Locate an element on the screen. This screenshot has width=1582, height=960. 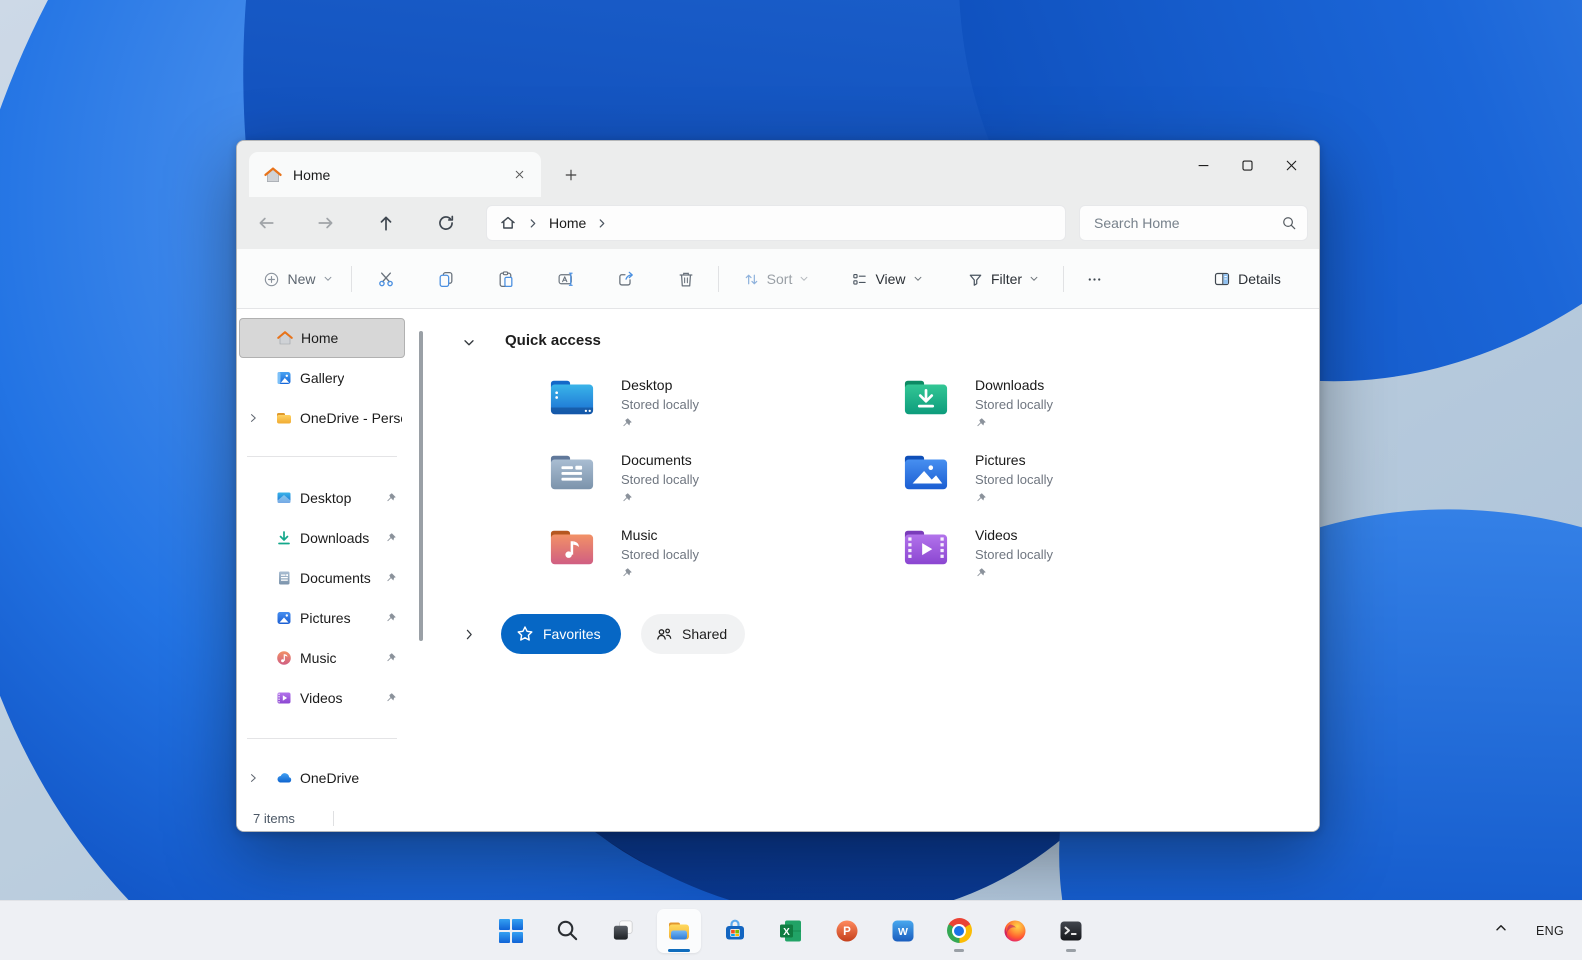
sort-label: Sort is located at coordinates (779, 279).